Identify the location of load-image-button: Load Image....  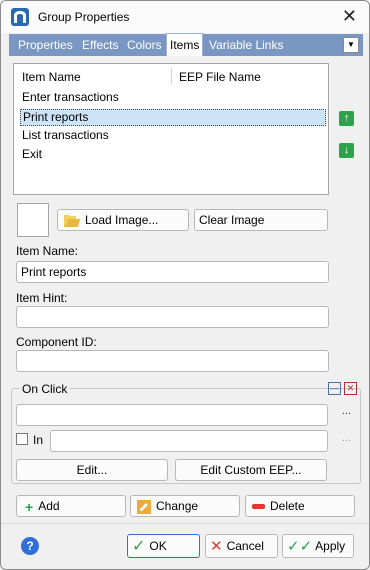
(123, 220).